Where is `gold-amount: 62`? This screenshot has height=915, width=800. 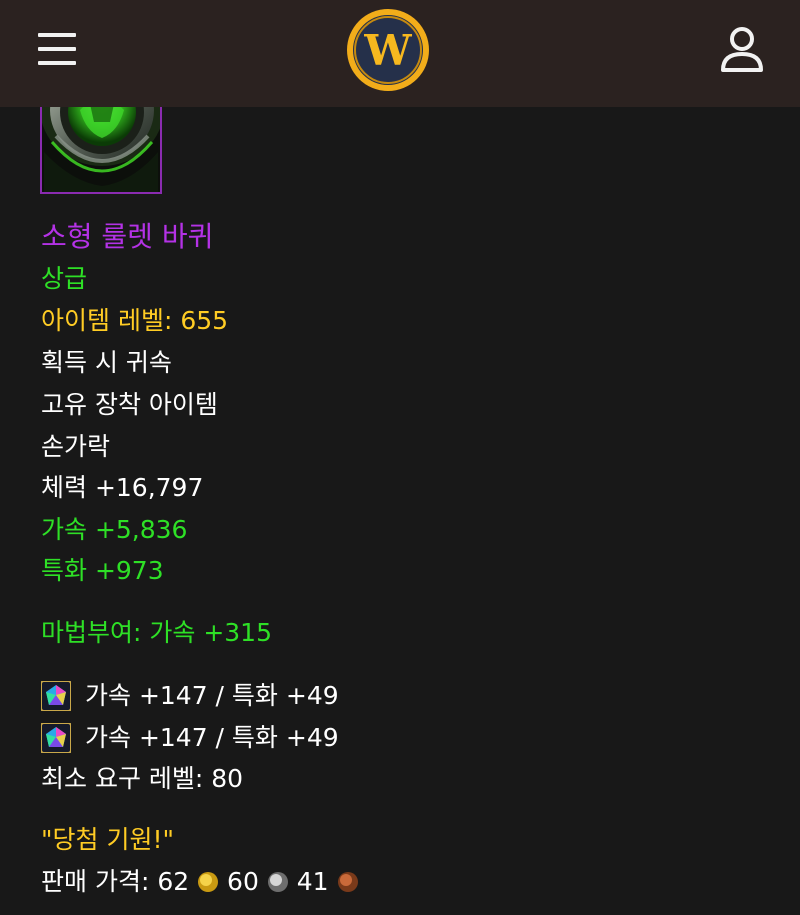 gold-amount: 62 is located at coordinates (173, 881).